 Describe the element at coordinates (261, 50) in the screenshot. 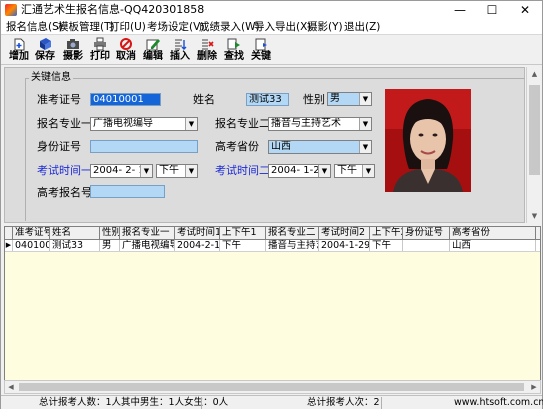

I see `close-doc-button: 关键` at that location.